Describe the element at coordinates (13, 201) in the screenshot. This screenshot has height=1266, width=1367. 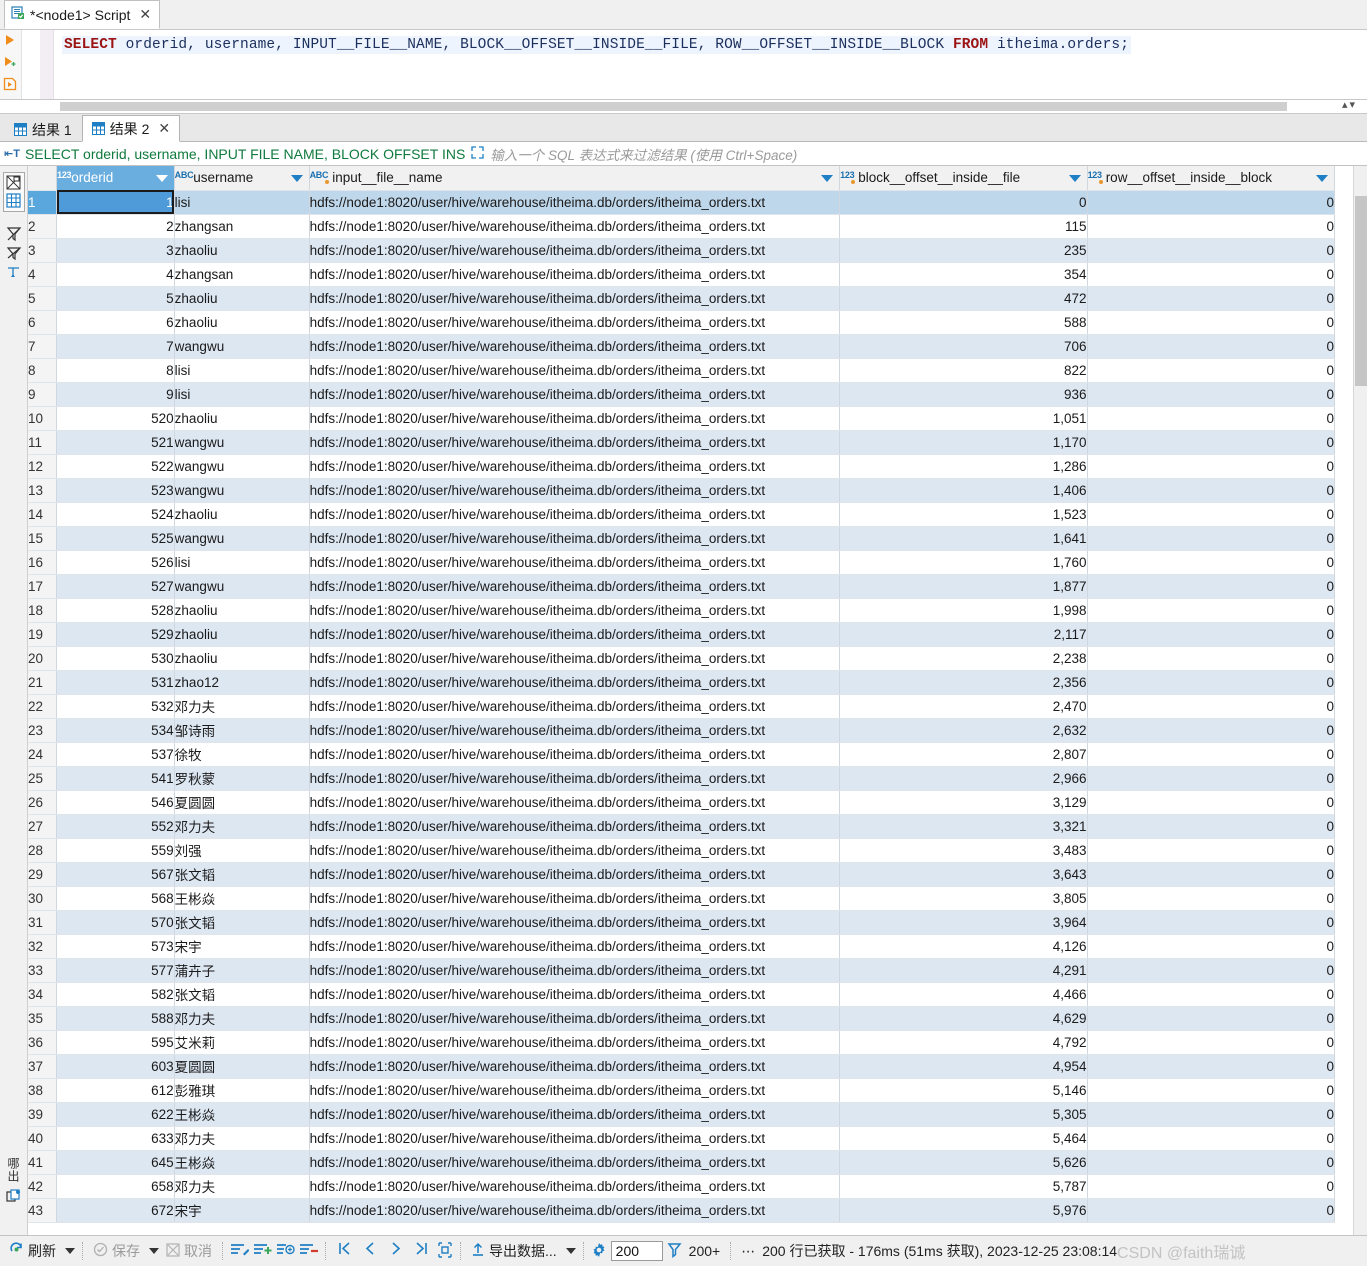
I see `grid-view-icon` at that location.